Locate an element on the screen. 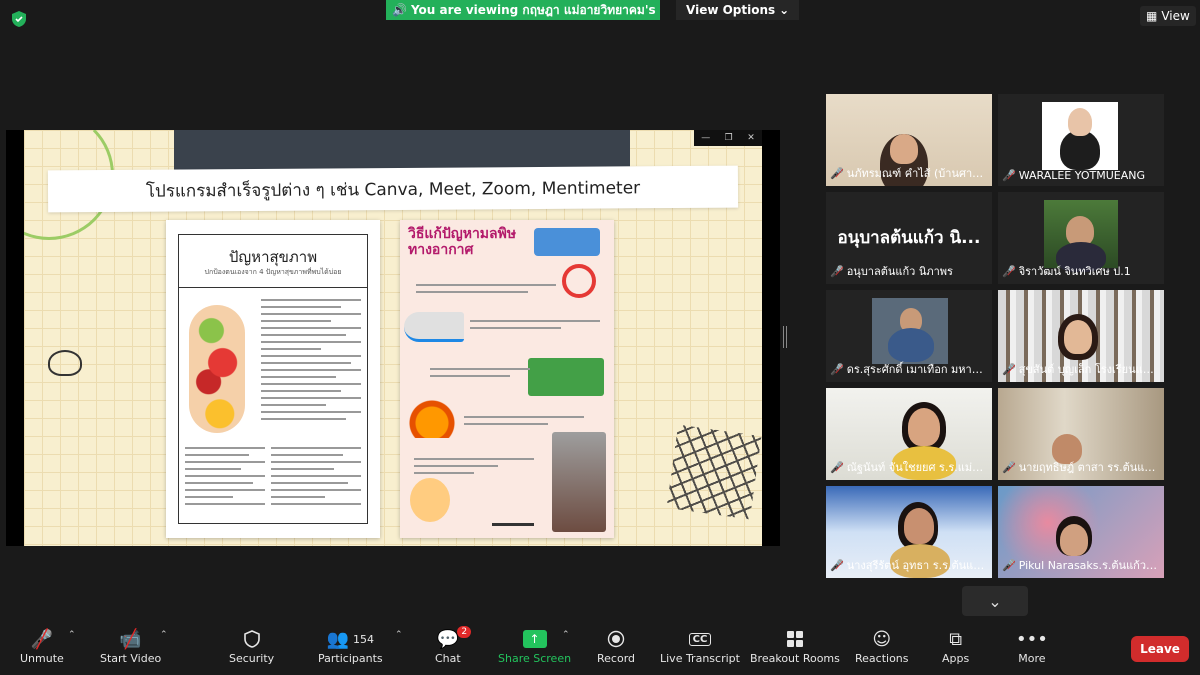 This screenshot has width=1200, height=675. participant-tile: 🎤̸ จิราวัฒน์ จินทวิเศษ ป.1 is located at coordinates (1081, 238).